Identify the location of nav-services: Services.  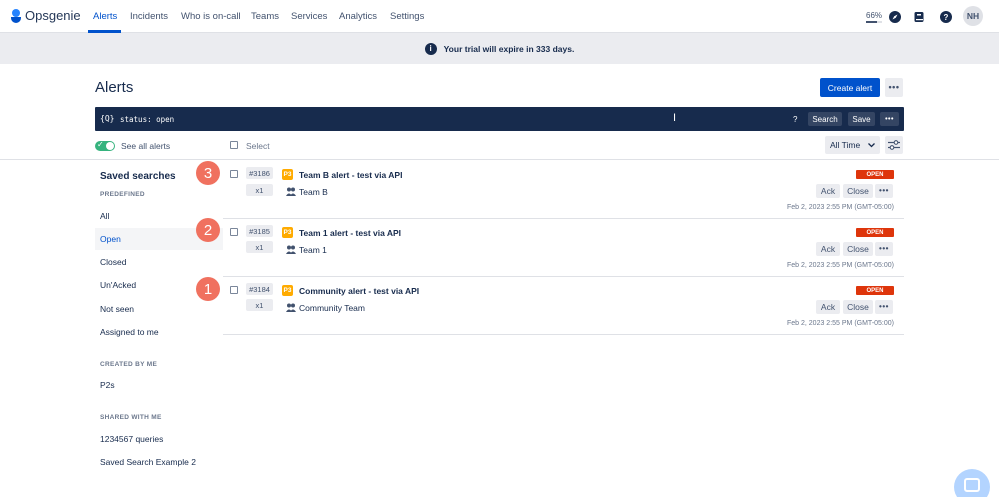
(309, 16).